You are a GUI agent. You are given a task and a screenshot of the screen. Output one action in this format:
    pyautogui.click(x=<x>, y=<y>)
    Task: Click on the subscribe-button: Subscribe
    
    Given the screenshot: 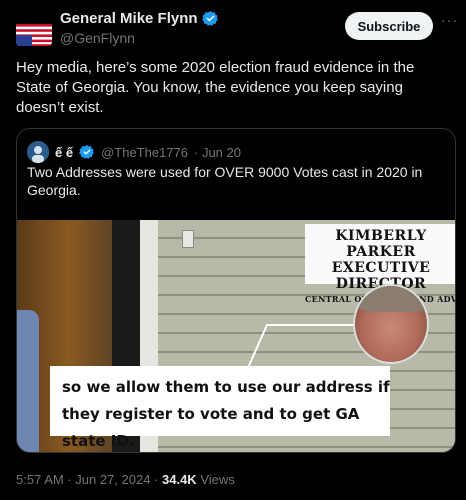 What is the action you would take?
    pyautogui.click(x=389, y=26)
    